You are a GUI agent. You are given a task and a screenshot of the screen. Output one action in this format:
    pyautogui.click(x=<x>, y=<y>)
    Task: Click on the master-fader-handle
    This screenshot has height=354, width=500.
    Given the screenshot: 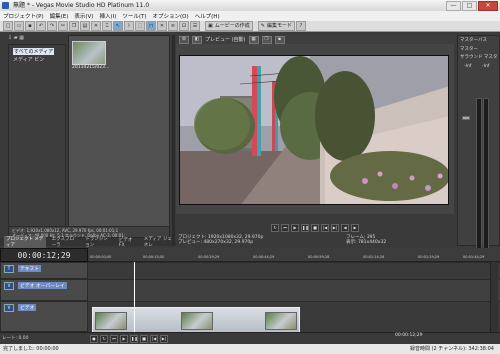 What is the action you would take?
    pyautogui.click(x=466, y=118)
    